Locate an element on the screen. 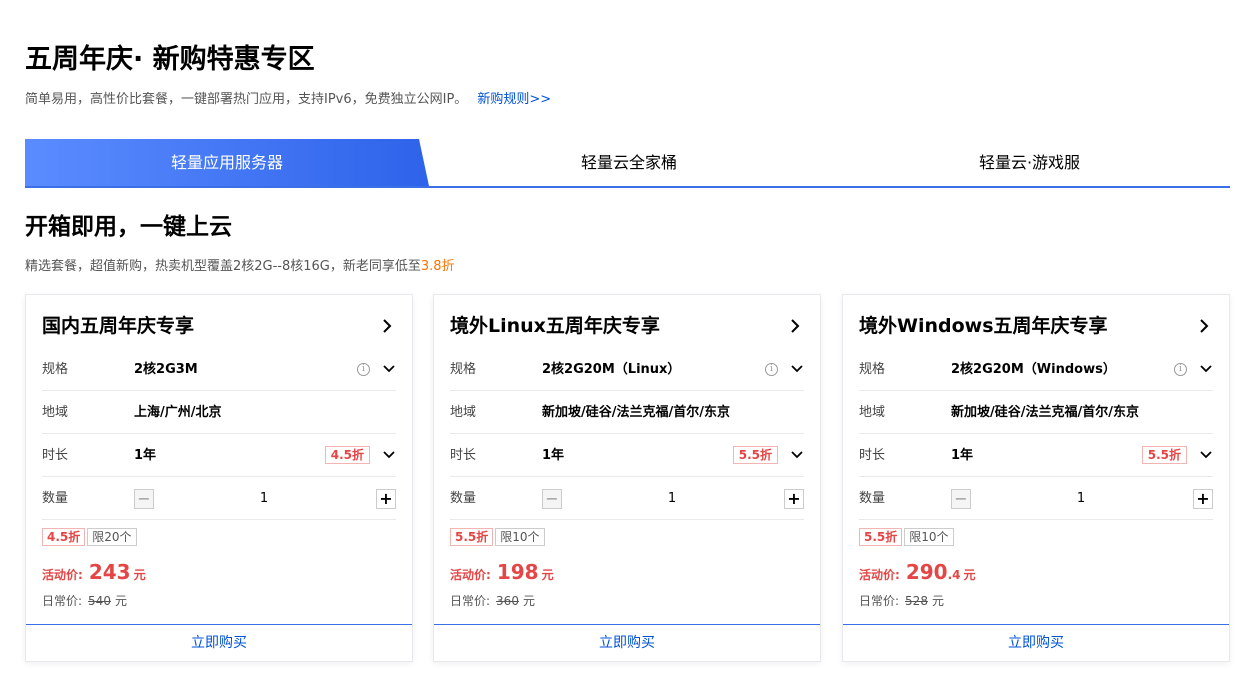  activity-price-value: 198 is located at coordinates (517, 572).